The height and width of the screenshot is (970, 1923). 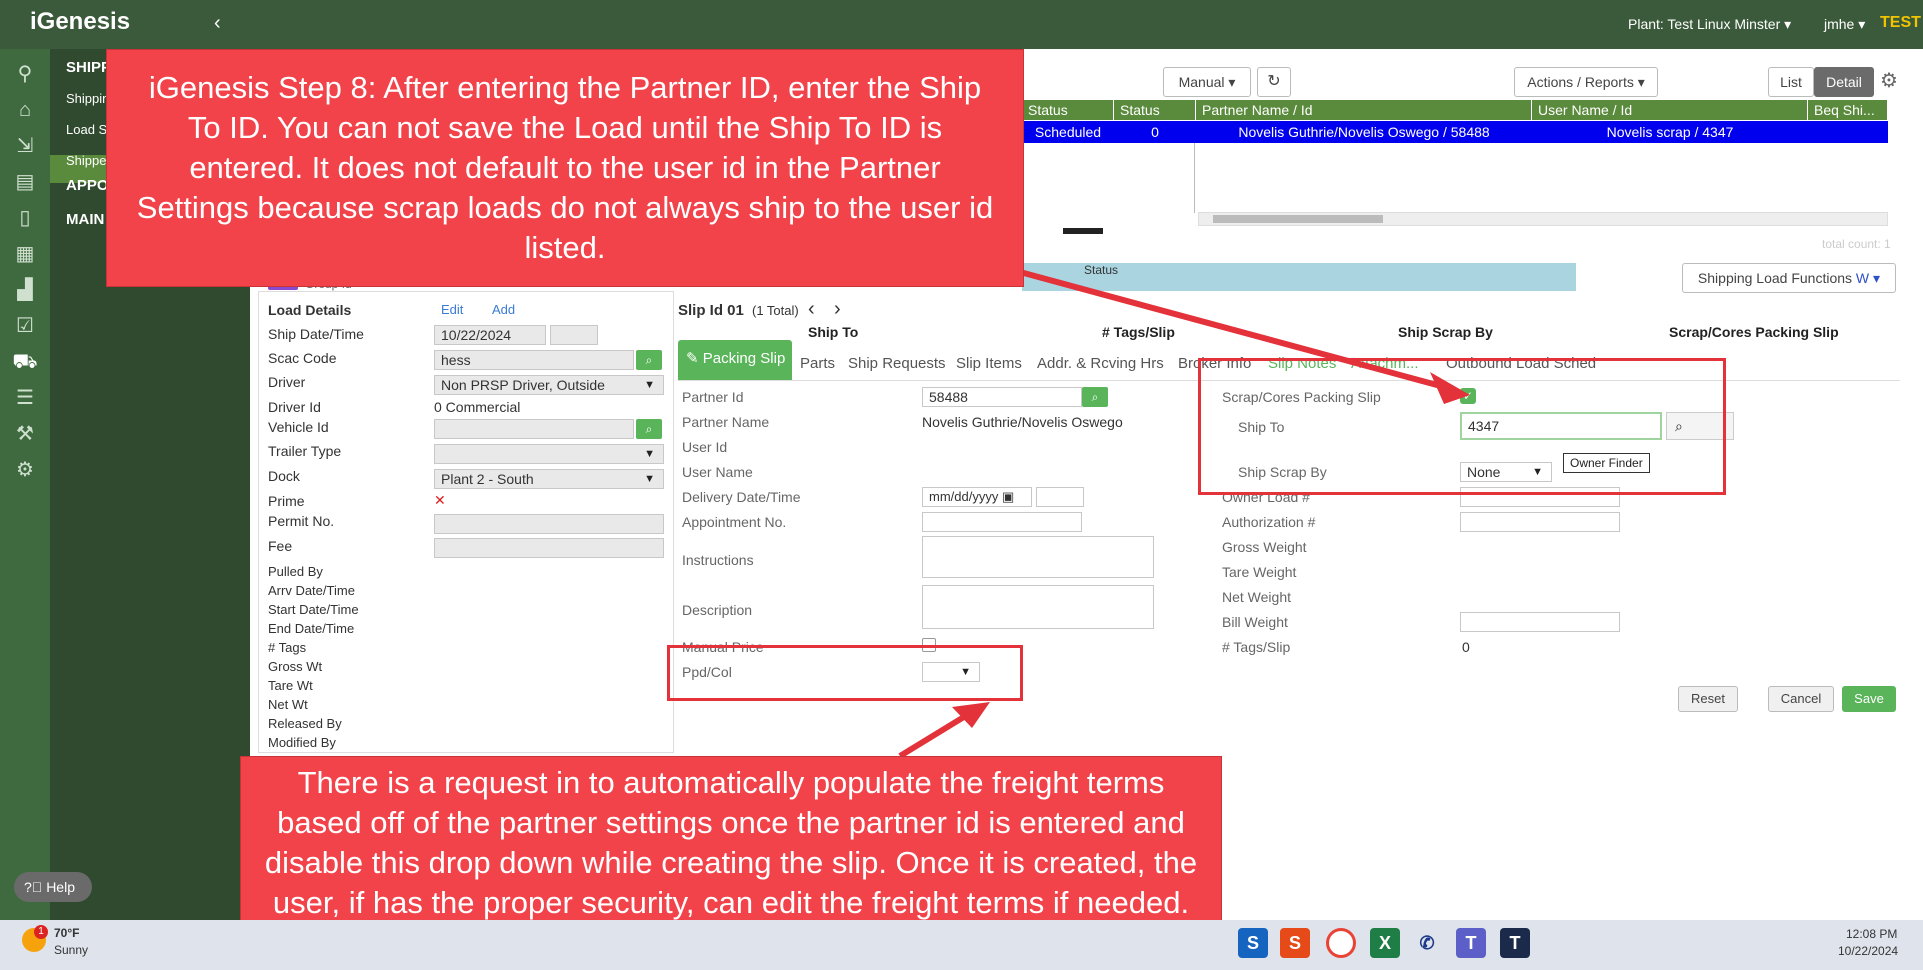 I want to click on annotation-arrow-bottom, so click(x=936, y=734).